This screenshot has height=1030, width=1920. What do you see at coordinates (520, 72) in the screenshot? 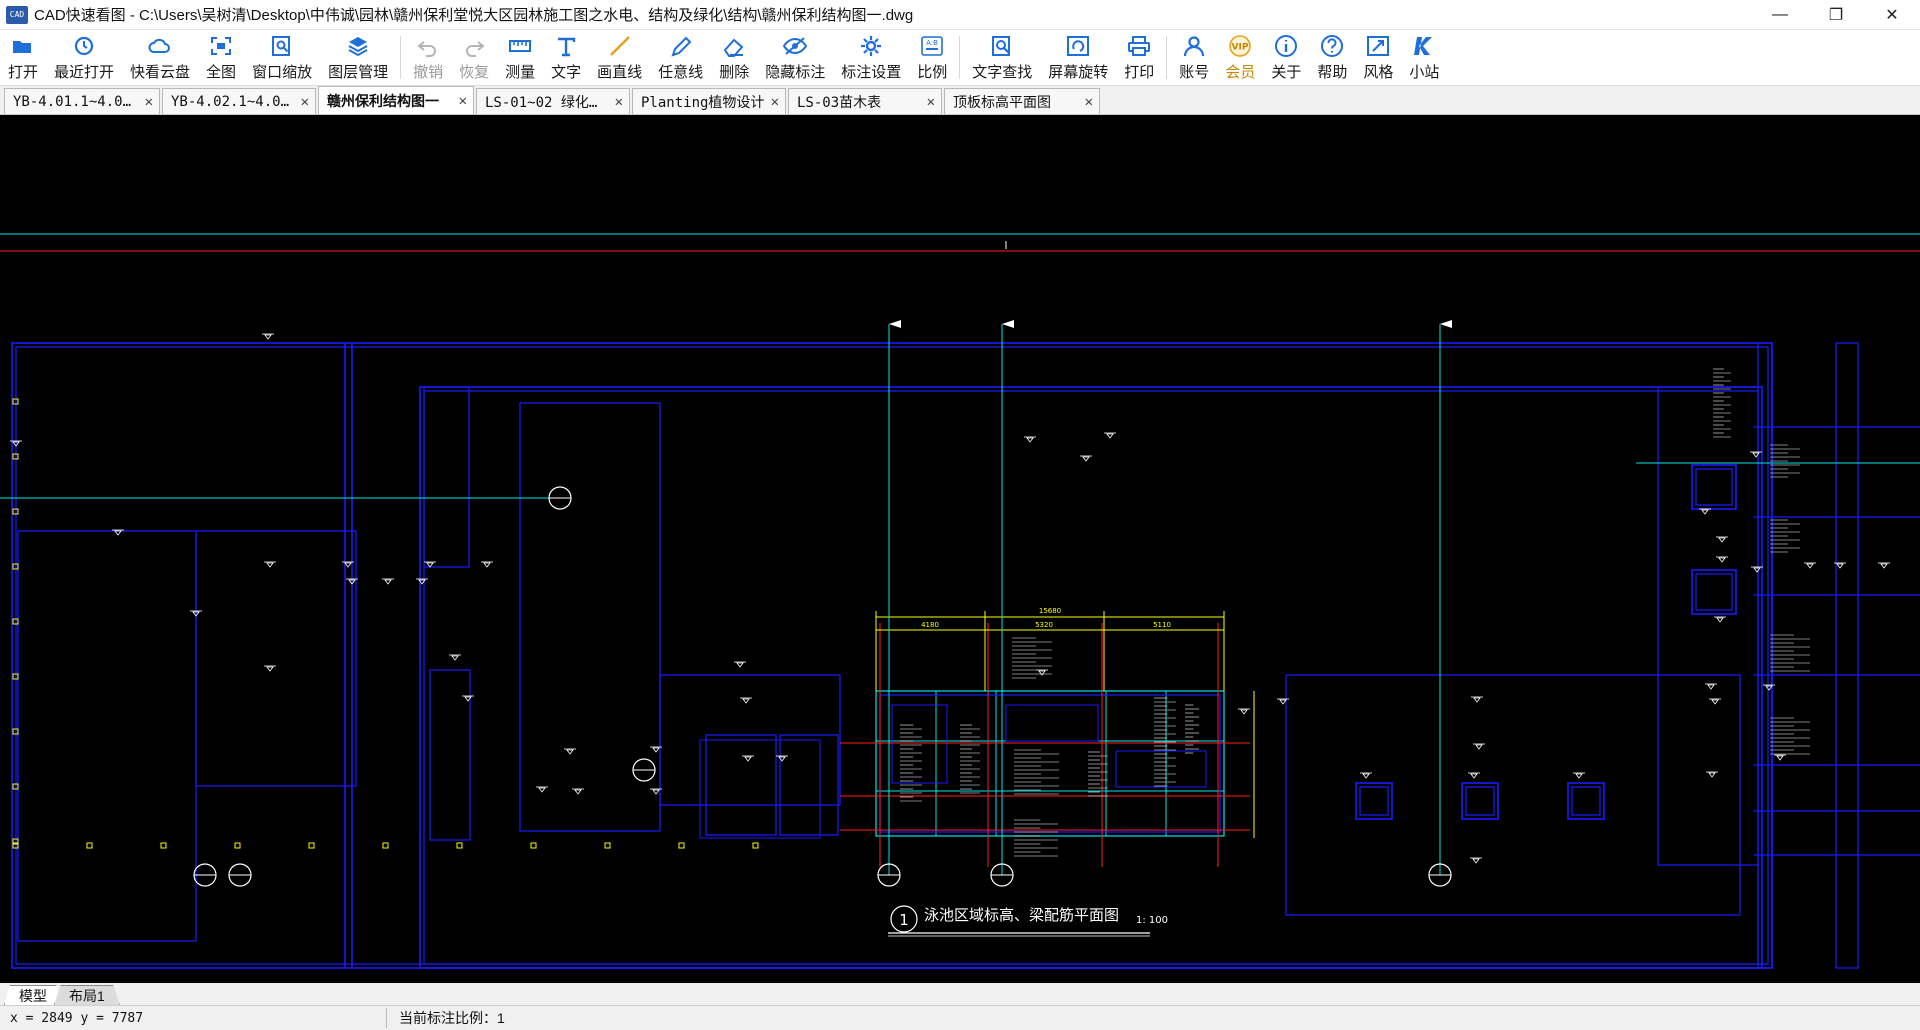
I see `measure-label: 测量` at bounding box center [520, 72].